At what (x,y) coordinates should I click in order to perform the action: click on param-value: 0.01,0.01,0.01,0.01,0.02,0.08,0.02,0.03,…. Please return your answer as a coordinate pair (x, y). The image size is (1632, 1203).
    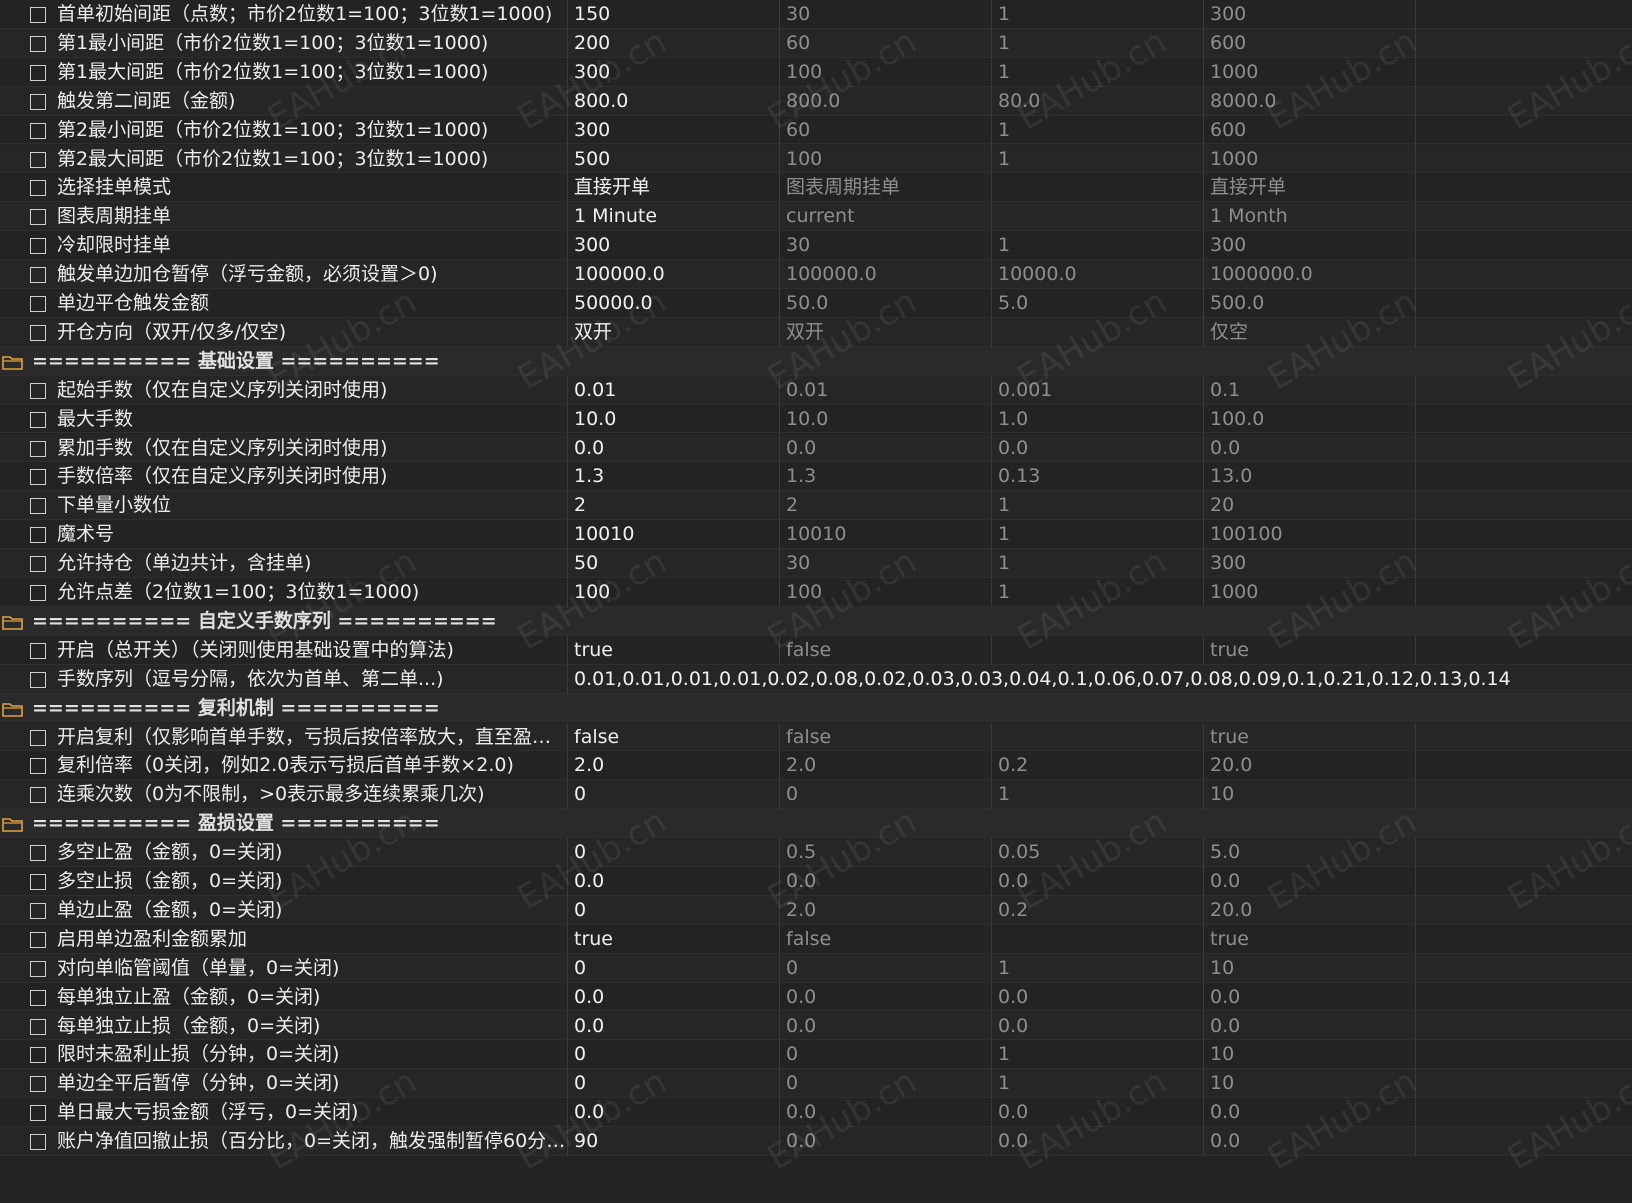
    Looking at the image, I should click on (1099, 679).